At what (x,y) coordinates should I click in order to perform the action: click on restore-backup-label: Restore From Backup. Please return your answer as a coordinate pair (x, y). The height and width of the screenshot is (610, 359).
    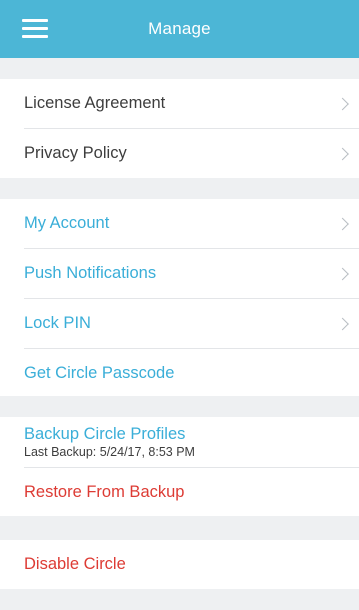
    Looking at the image, I should click on (104, 492).